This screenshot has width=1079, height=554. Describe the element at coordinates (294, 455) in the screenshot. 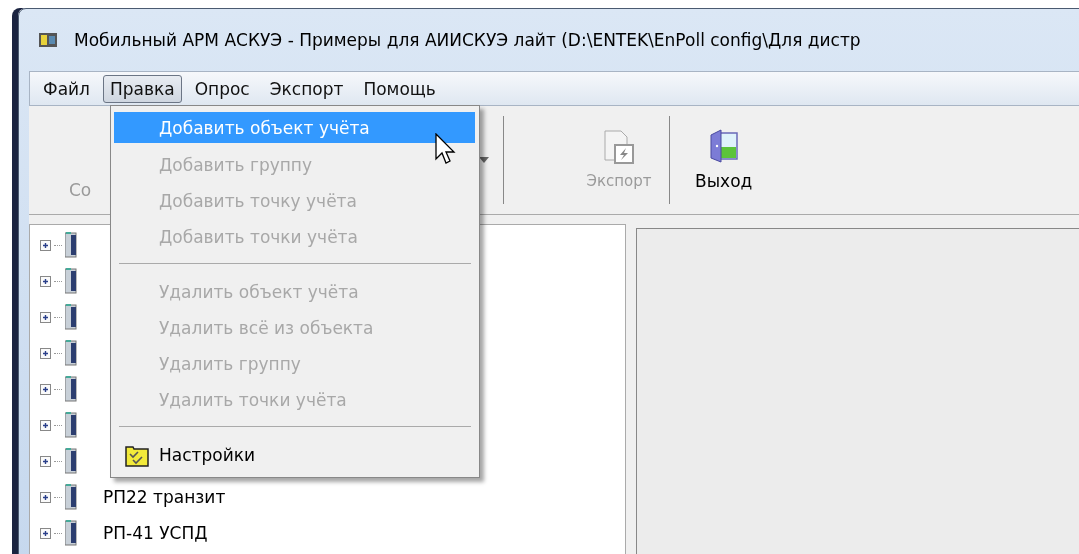

I see `menu-item: Настройки` at that location.